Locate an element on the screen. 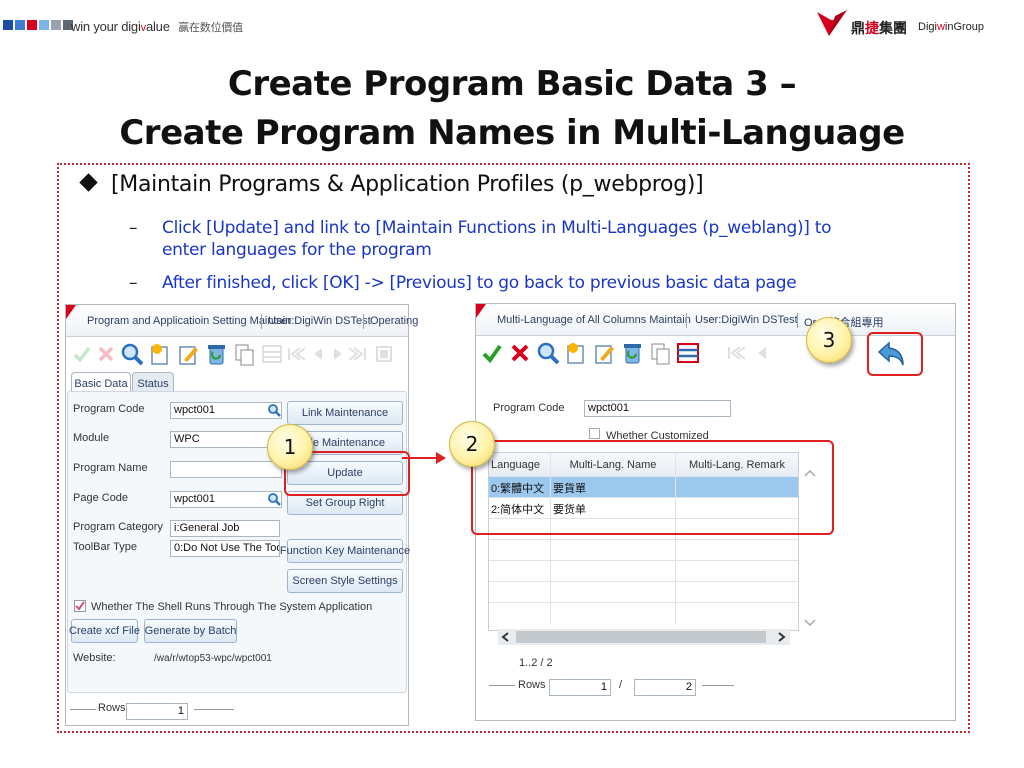  website-label: Website: is located at coordinates (94, 658).